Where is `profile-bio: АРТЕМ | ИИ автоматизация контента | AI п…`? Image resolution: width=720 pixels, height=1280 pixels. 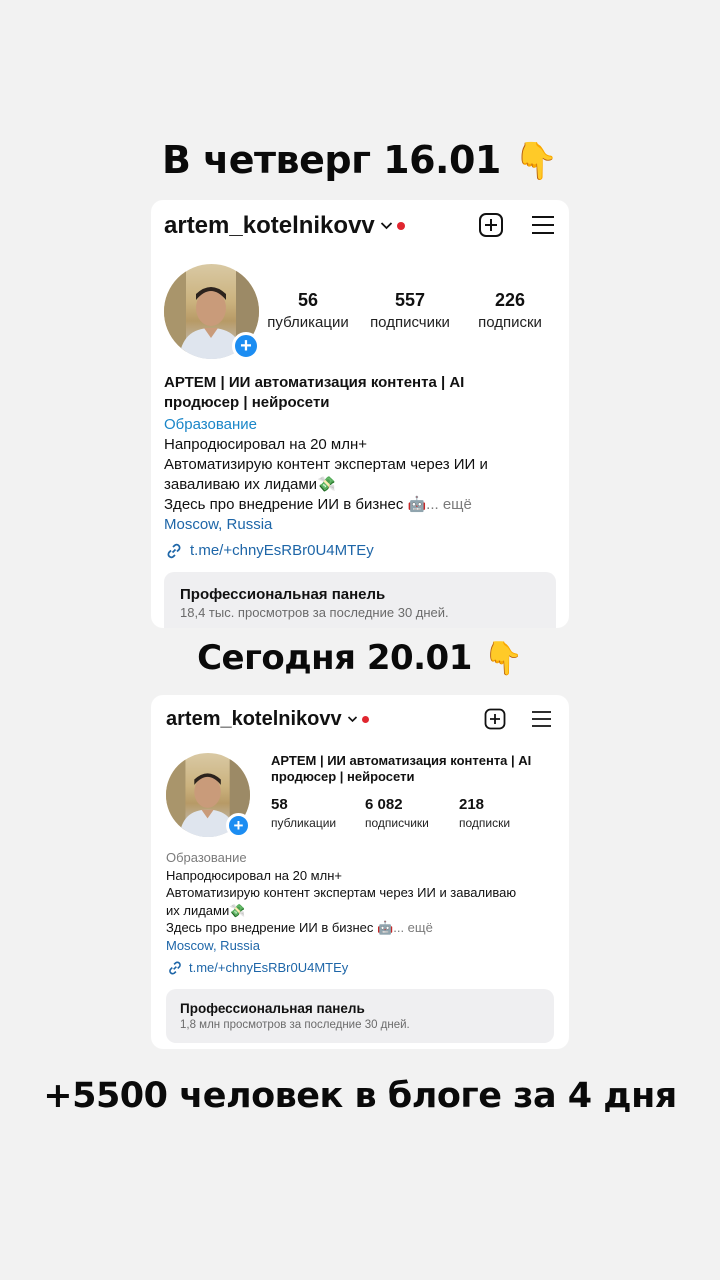 profile-bio: АРТЕМ | ИИ автоматизация контента | AI п… is located at coordinates (364, 467).